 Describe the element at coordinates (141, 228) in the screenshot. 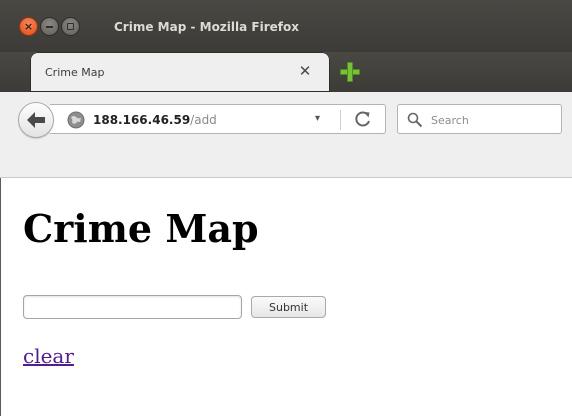

I see `page-title: Crime Map` at that location.